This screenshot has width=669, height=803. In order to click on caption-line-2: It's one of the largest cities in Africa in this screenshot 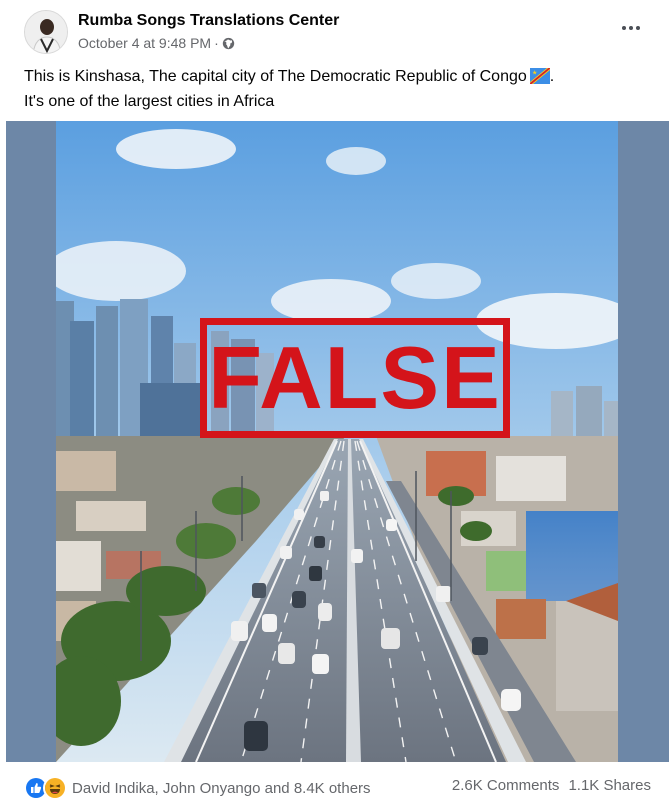, I will do `click(149, 101)`.